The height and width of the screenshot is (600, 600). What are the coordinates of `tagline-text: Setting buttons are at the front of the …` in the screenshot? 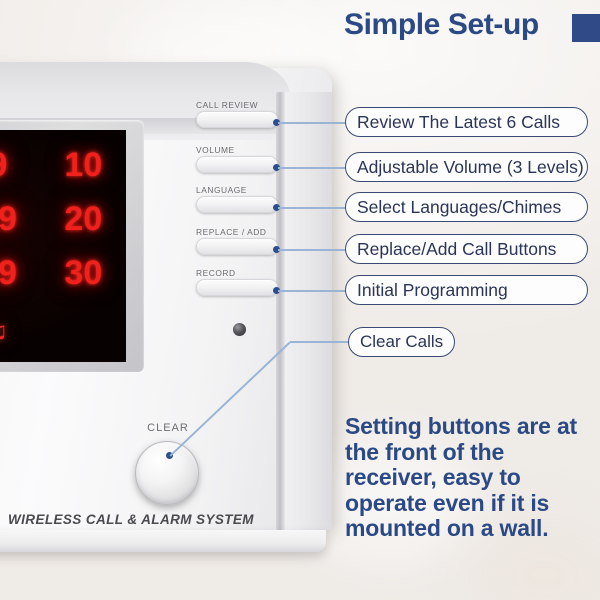 It's located at (461, 477).